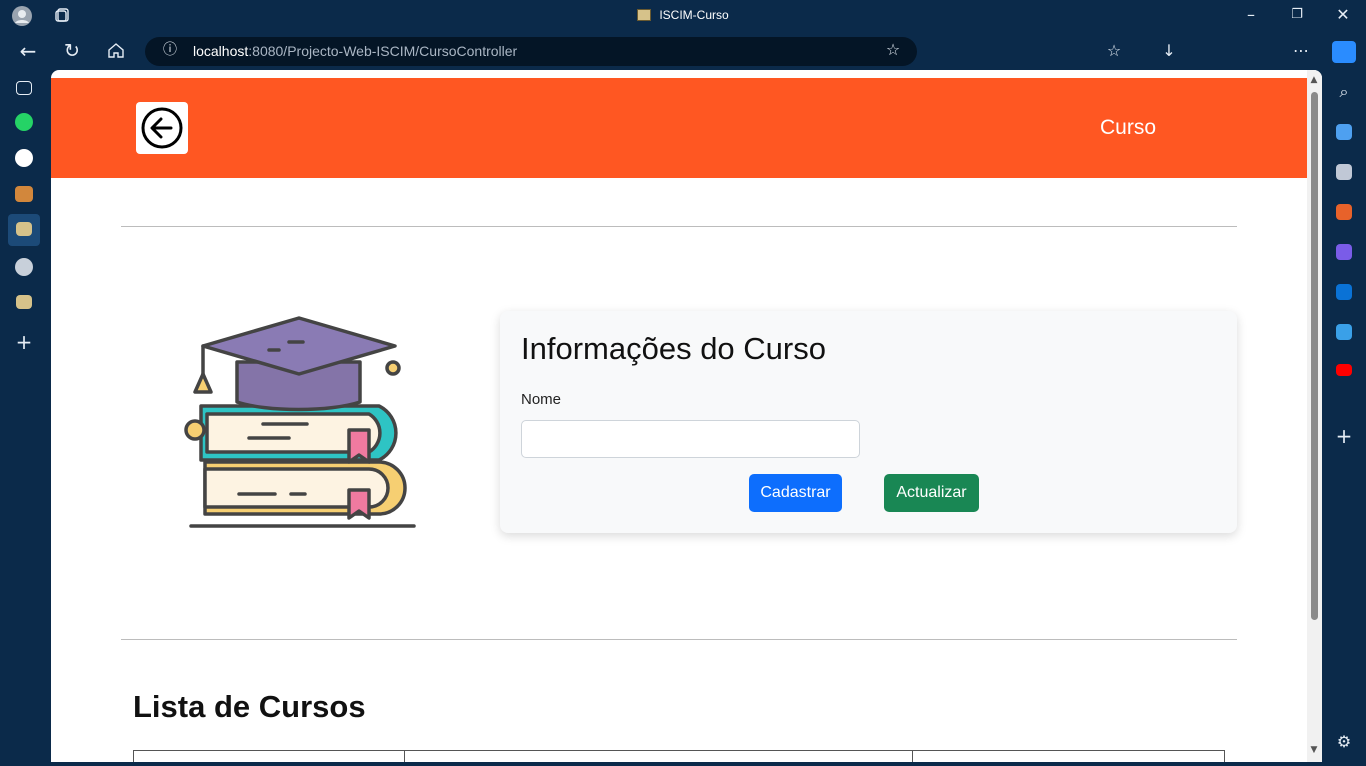 This screenshot has height=766, width=1366. I want to click on site-favicon-icon, so click(644, 15).